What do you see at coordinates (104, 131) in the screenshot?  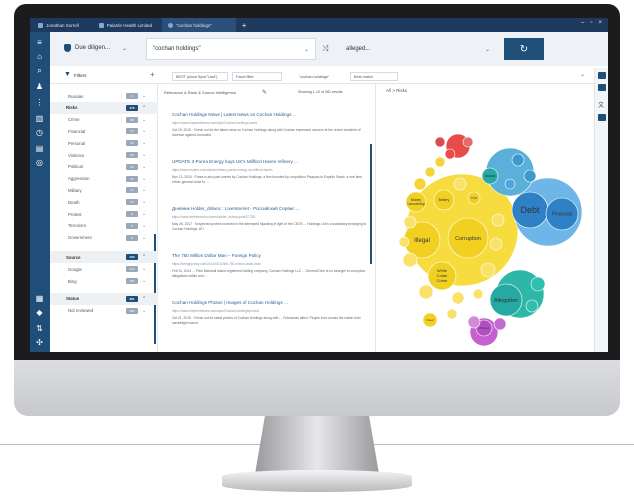 I see `facet-item: Financial 74 ⌄` at bounding box center [104, 131].